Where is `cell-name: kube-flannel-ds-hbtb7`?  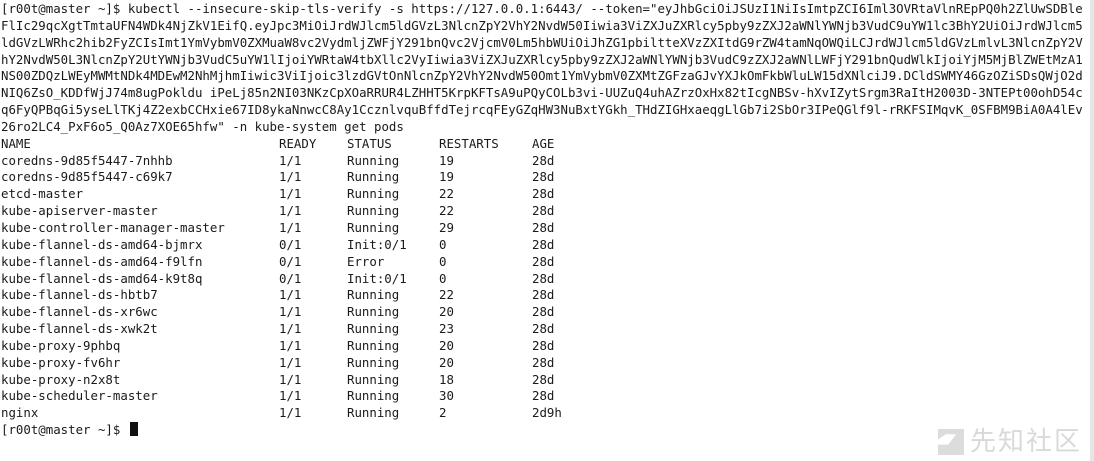
cell-name: kube-flannel-ds-hbtb7 is located at coordinates (79, 295).